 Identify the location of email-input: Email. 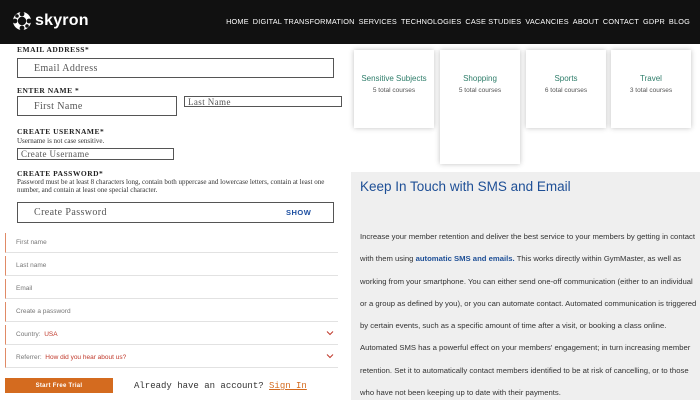
(171, 289).